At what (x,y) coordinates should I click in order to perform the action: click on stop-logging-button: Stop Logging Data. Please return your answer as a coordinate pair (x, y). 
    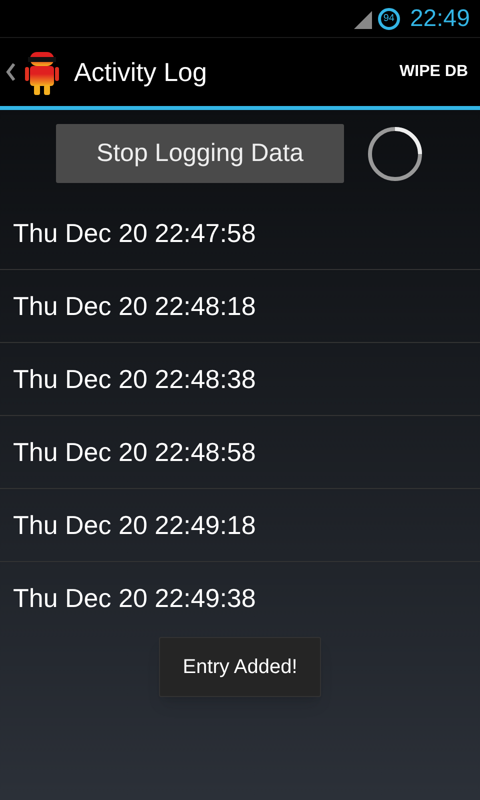
    Looking at the image, I should click on (200, 153).